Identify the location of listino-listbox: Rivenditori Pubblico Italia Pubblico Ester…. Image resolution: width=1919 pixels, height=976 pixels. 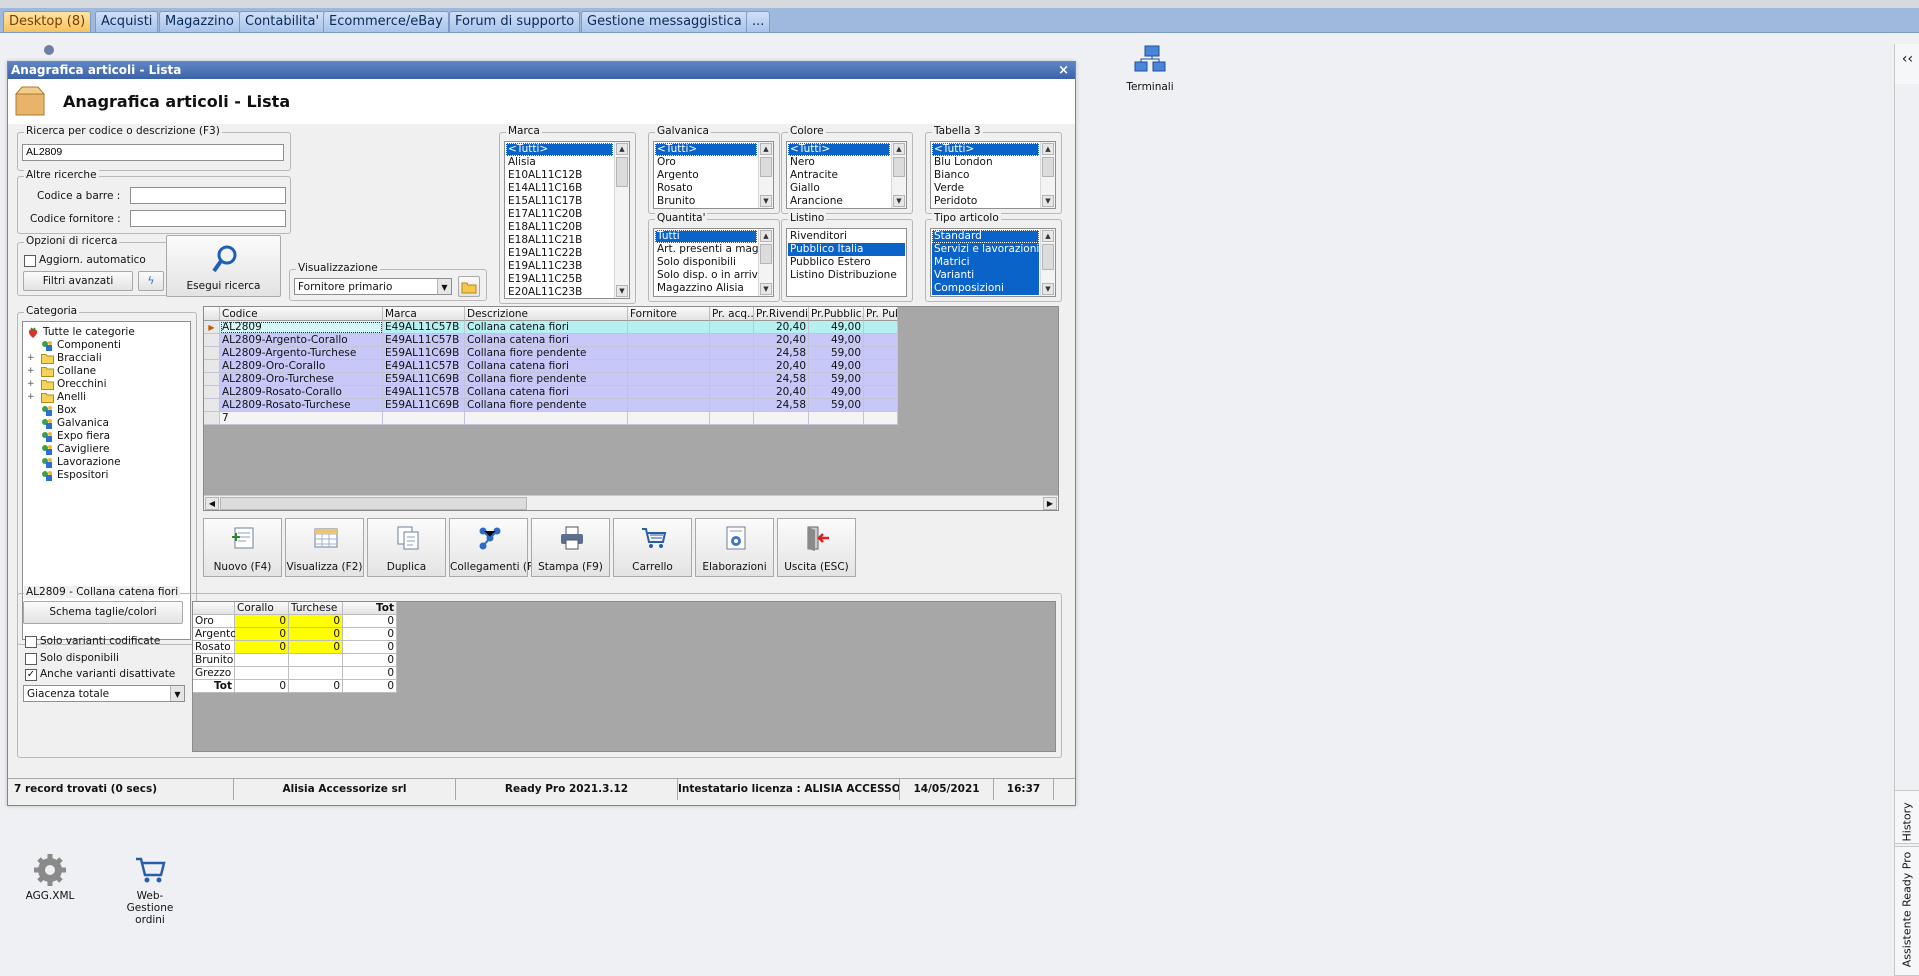
(846, 262).